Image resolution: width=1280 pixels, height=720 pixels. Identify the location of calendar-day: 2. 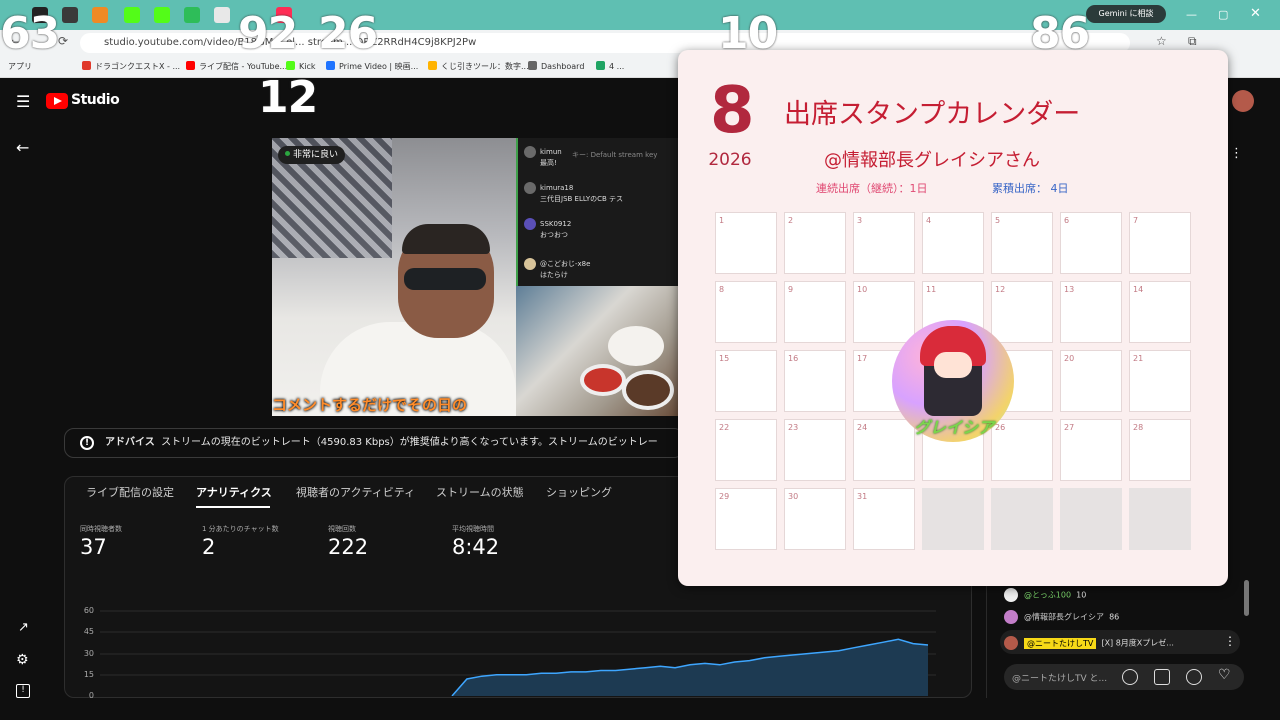
(815, 243).